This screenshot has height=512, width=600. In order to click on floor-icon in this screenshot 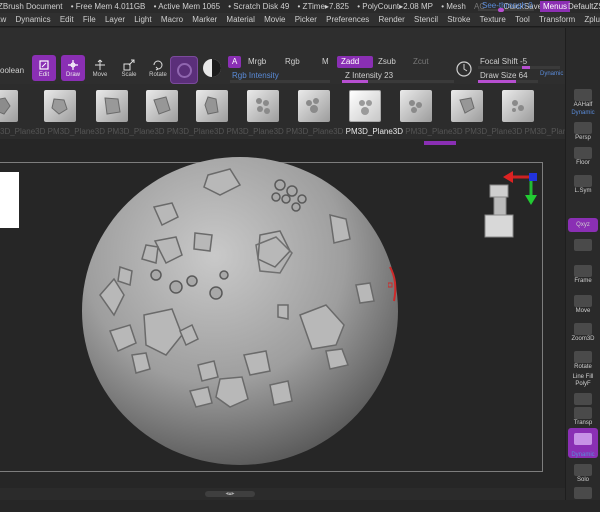, I will do `click(583, 153)`.